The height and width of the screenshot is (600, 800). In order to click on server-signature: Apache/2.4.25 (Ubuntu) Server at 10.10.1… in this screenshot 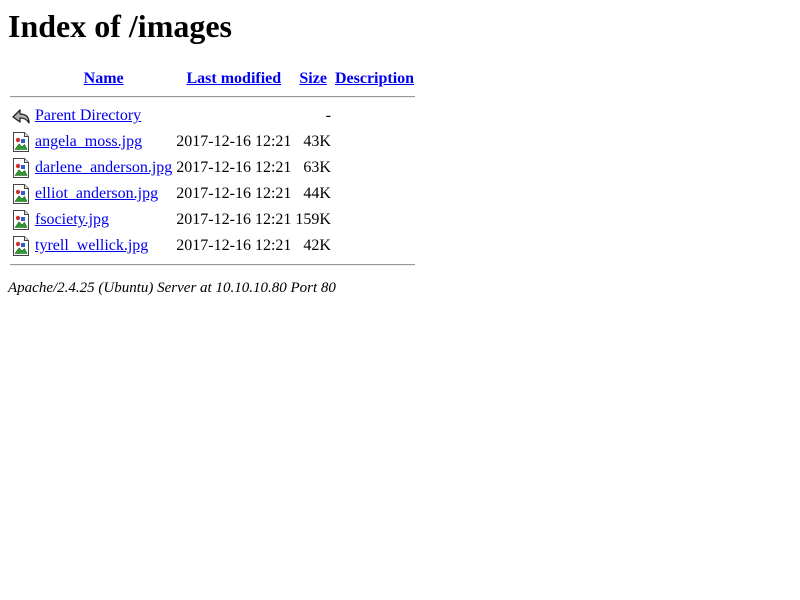, I will do `click(172, 288)`.